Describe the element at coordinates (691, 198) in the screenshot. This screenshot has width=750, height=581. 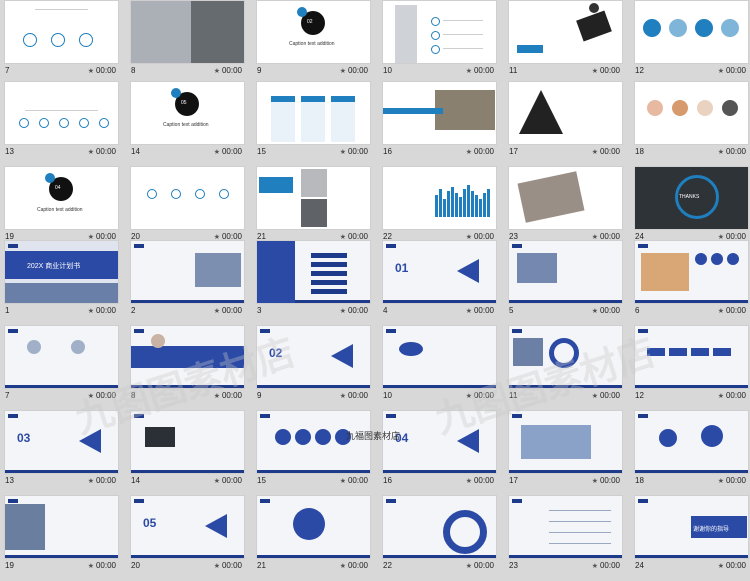
I see `slide-preview: THANKS` at that location.